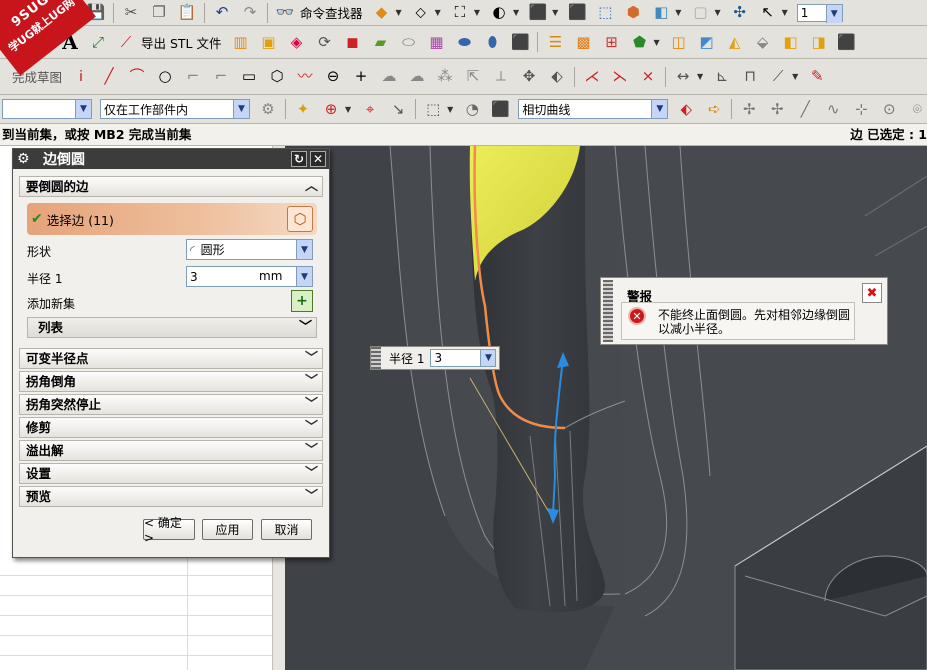  I want to click on block-icon: ◼, so click(352, 42).